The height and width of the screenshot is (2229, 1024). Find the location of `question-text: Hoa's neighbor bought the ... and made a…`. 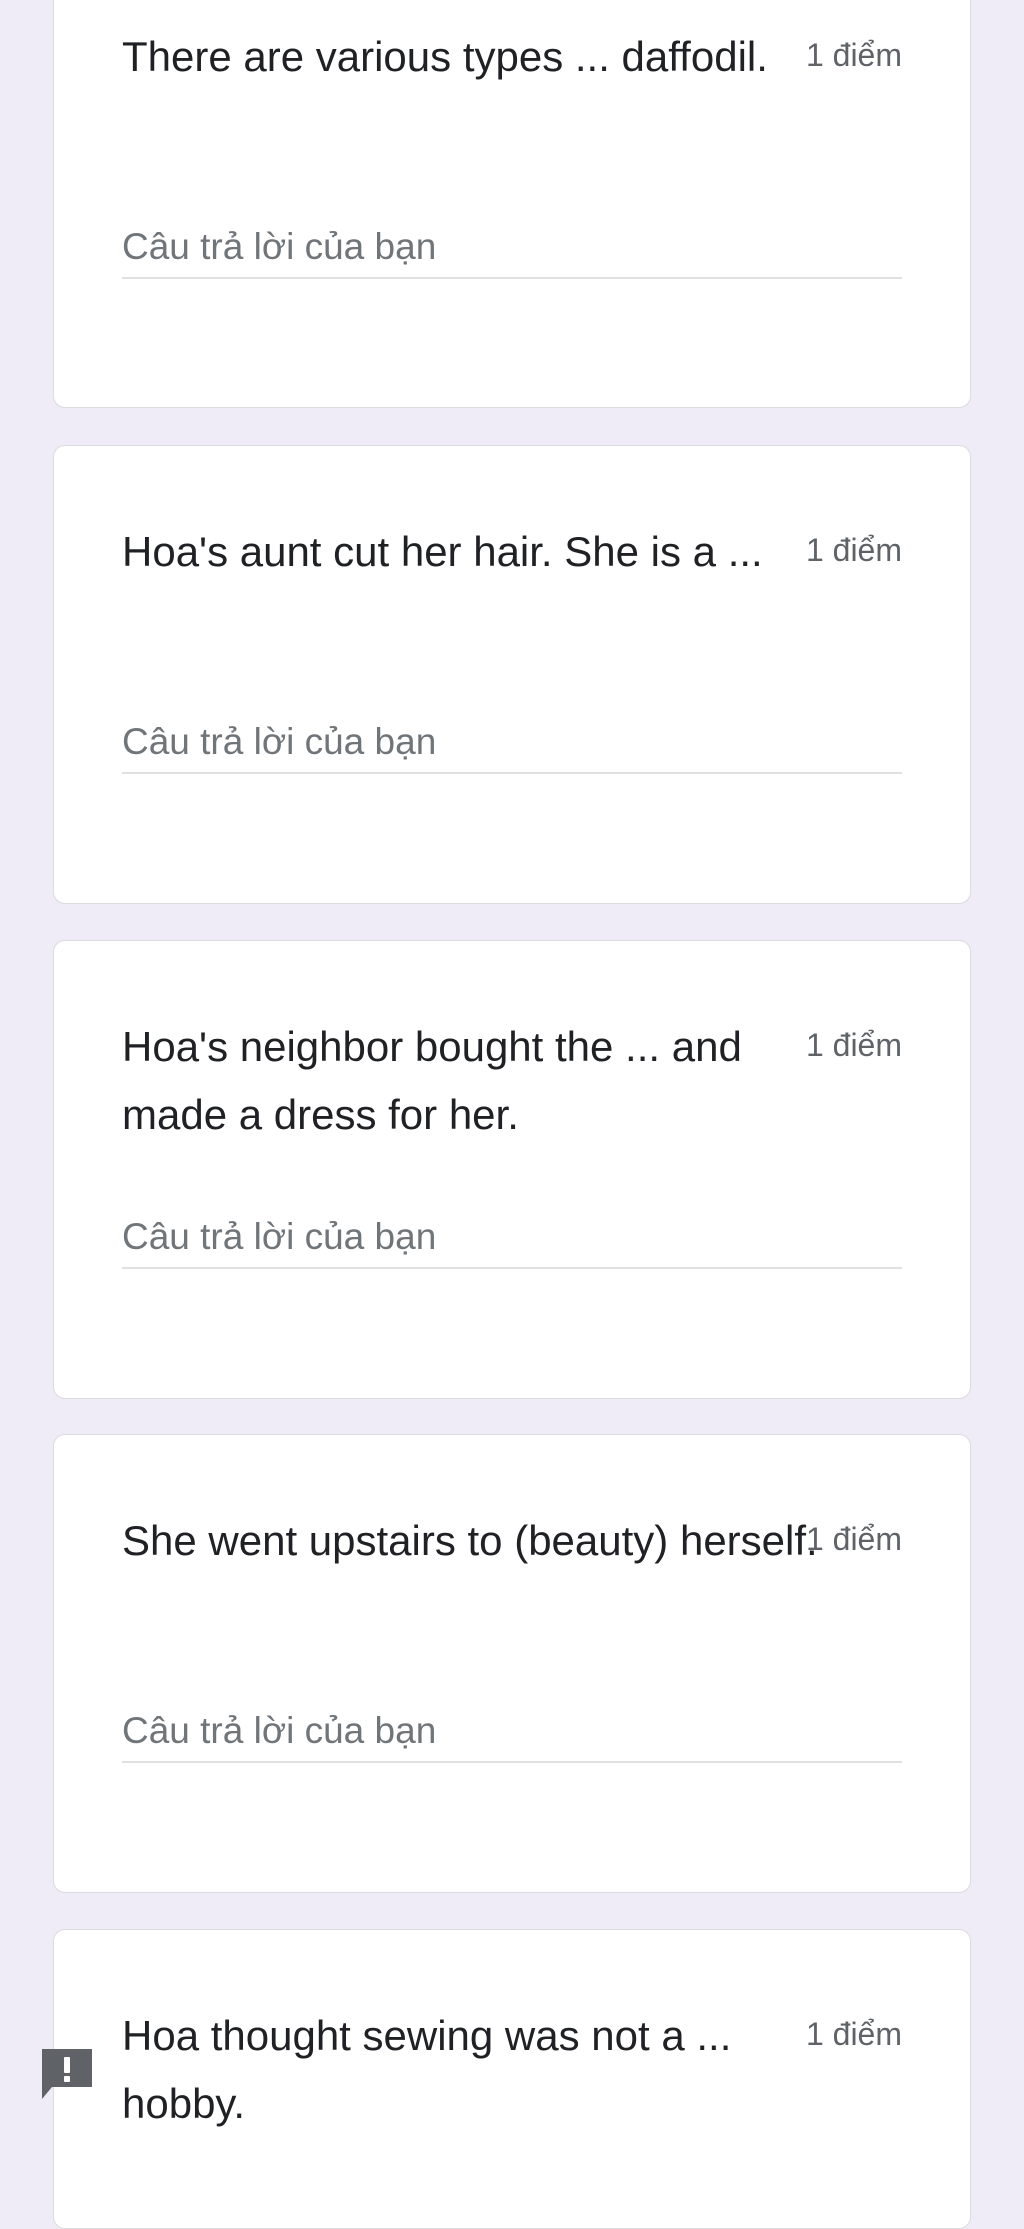

question-text: Hoa's neighbor bought the ... and made a… is located at coordinates (432, 1080).